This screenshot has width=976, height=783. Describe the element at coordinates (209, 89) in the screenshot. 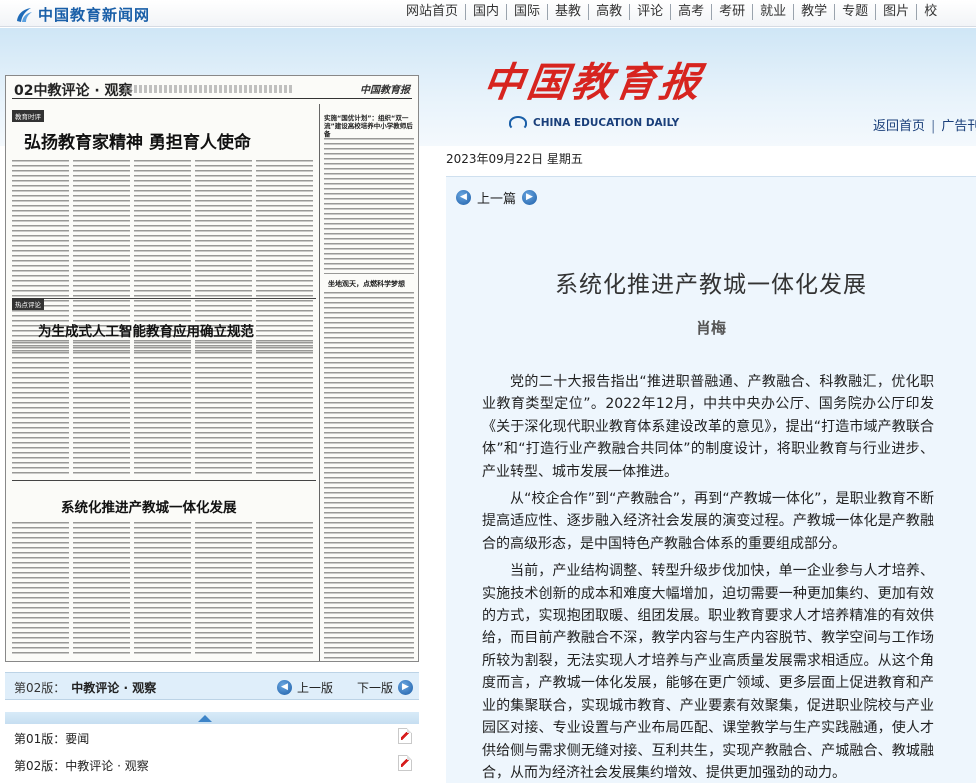

I see `page-image-info-line` at that location.